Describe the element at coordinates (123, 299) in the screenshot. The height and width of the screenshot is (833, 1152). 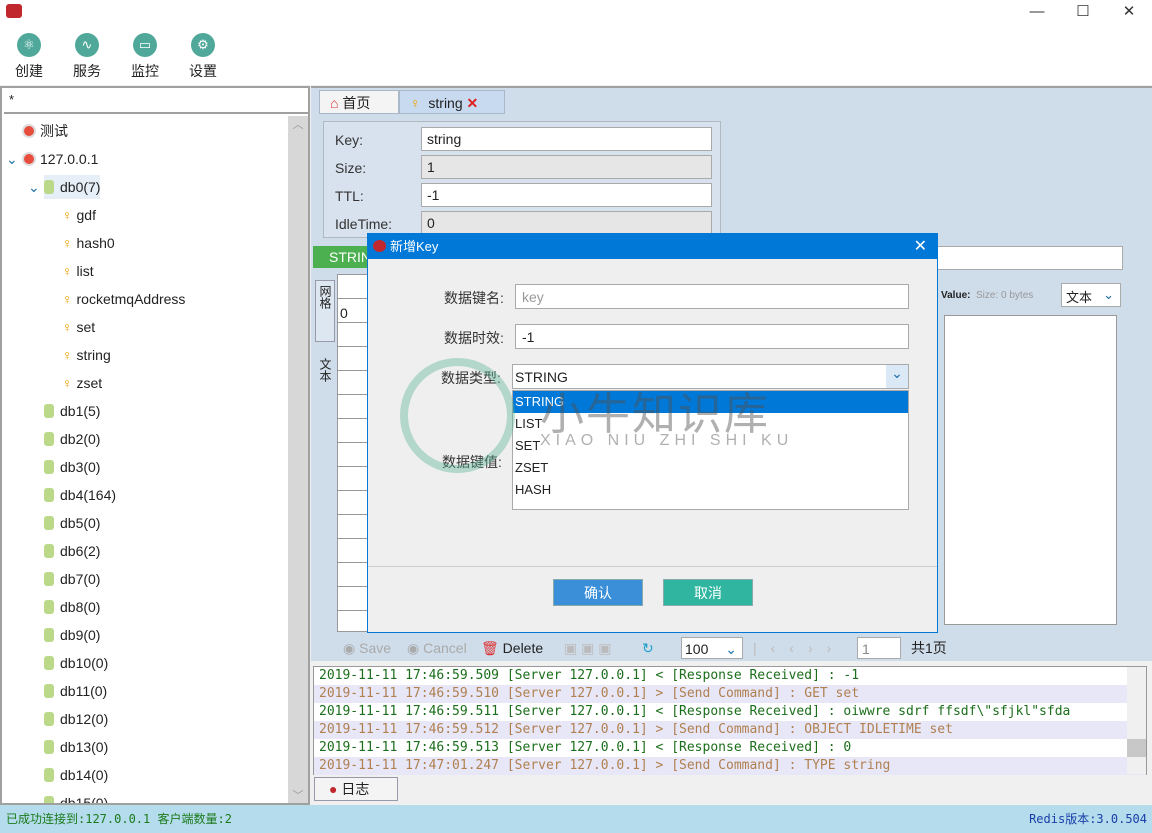
I see `tree-item-key: ♀ rocketmqAddress` at that location.